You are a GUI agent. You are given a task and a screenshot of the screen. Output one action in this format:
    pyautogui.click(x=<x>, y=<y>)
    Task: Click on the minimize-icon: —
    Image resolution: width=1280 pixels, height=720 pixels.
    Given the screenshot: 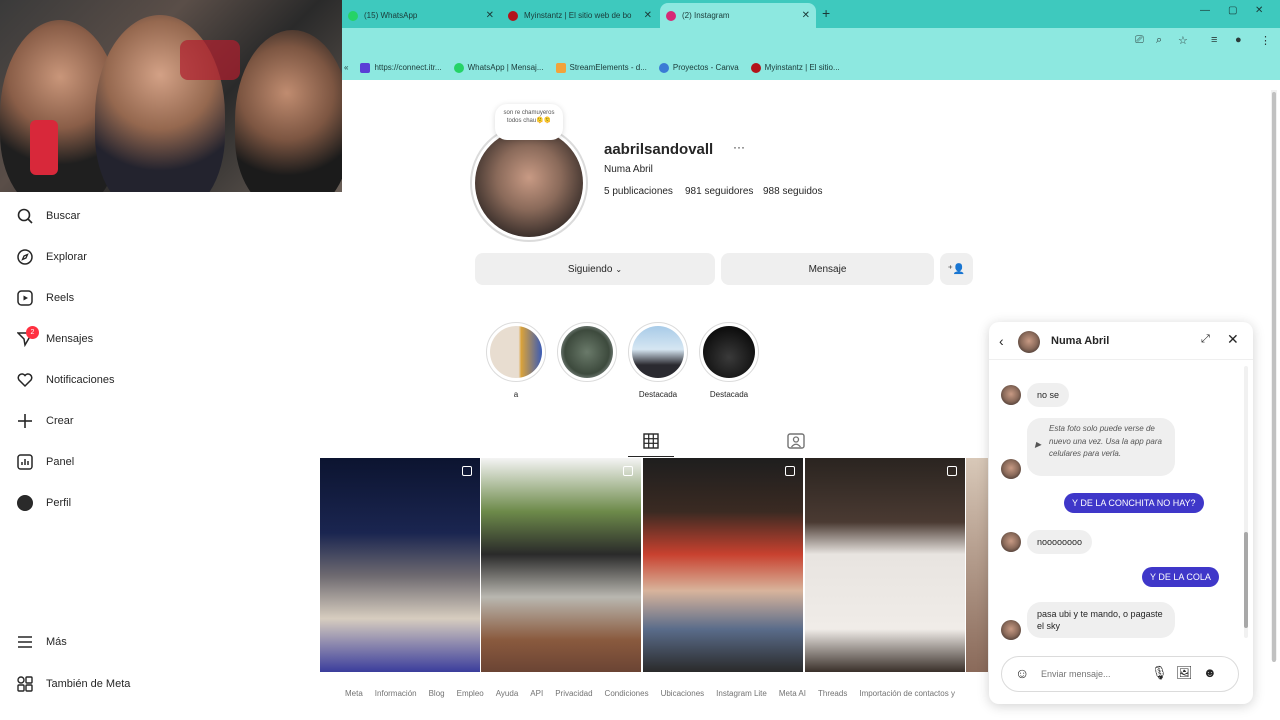 What is the action you would take?
    pyautogui.click(x=1205, y=10)
    